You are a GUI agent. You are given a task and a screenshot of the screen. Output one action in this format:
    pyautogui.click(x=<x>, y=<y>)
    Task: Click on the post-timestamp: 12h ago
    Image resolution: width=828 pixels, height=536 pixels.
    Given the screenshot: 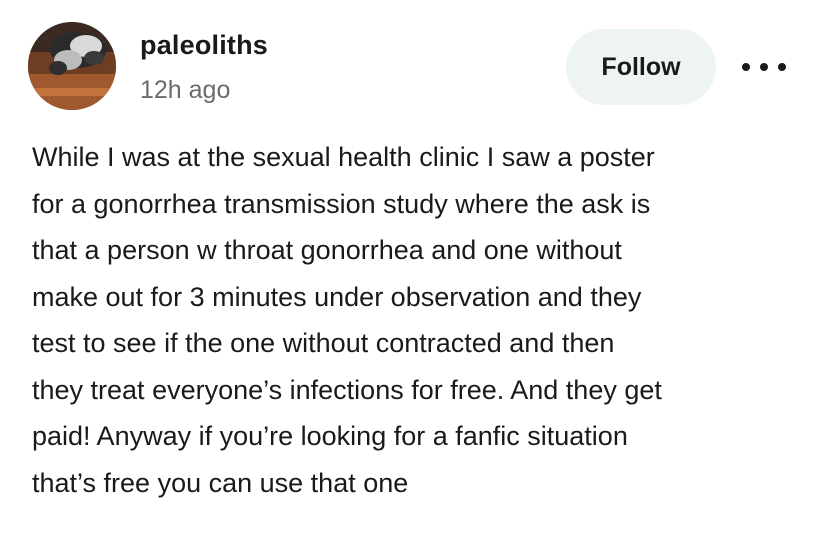 What is the action you would take?
    pyautogui.click(x=185, y=90)
    